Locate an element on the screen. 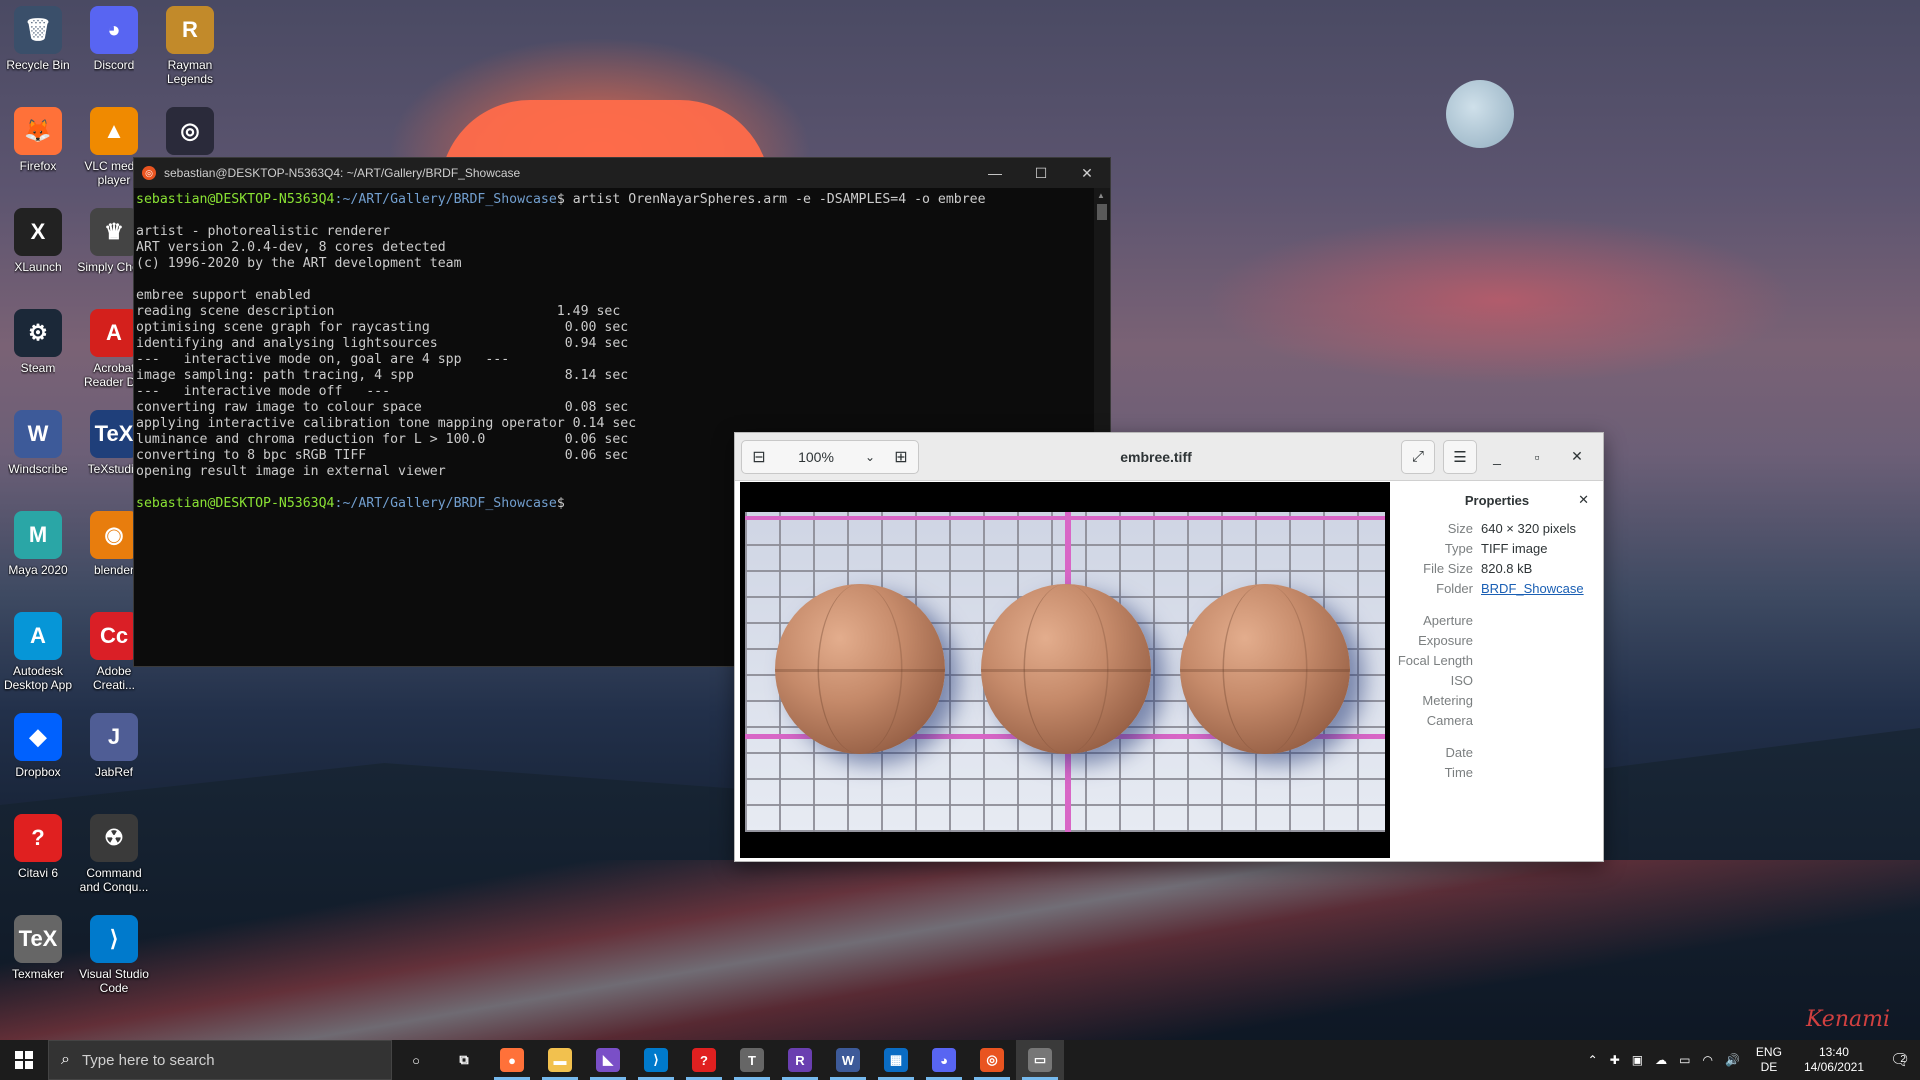  desktop-icon: A Autodesk Desktop App is located at coordinates (38, 652).